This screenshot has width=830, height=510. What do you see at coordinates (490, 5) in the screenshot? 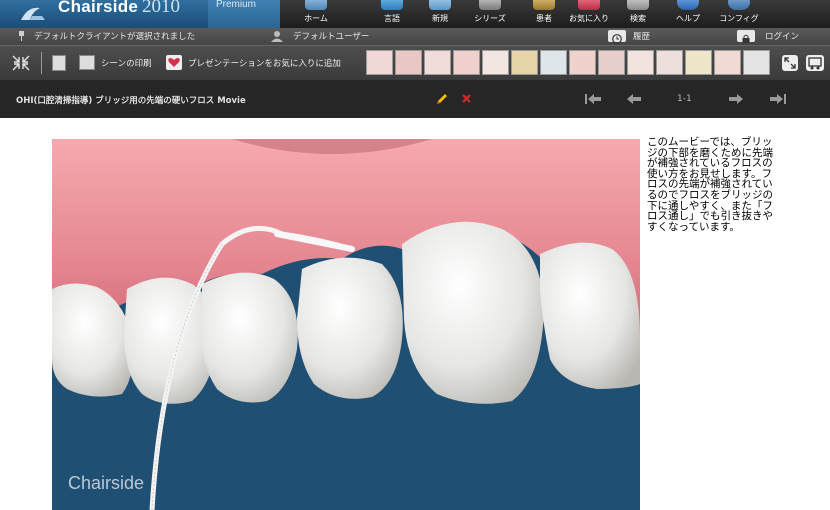
I see `series-icon` at bounding box center [490, 5].